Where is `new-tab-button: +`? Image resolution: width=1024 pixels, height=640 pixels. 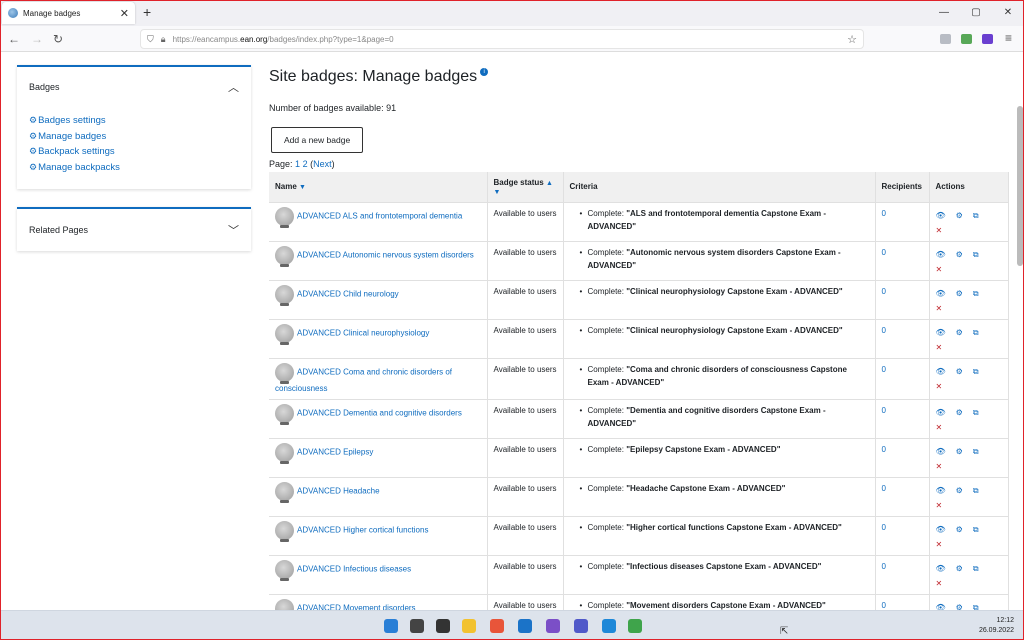
new-tab-button: + is located at coordinates (147, 12).